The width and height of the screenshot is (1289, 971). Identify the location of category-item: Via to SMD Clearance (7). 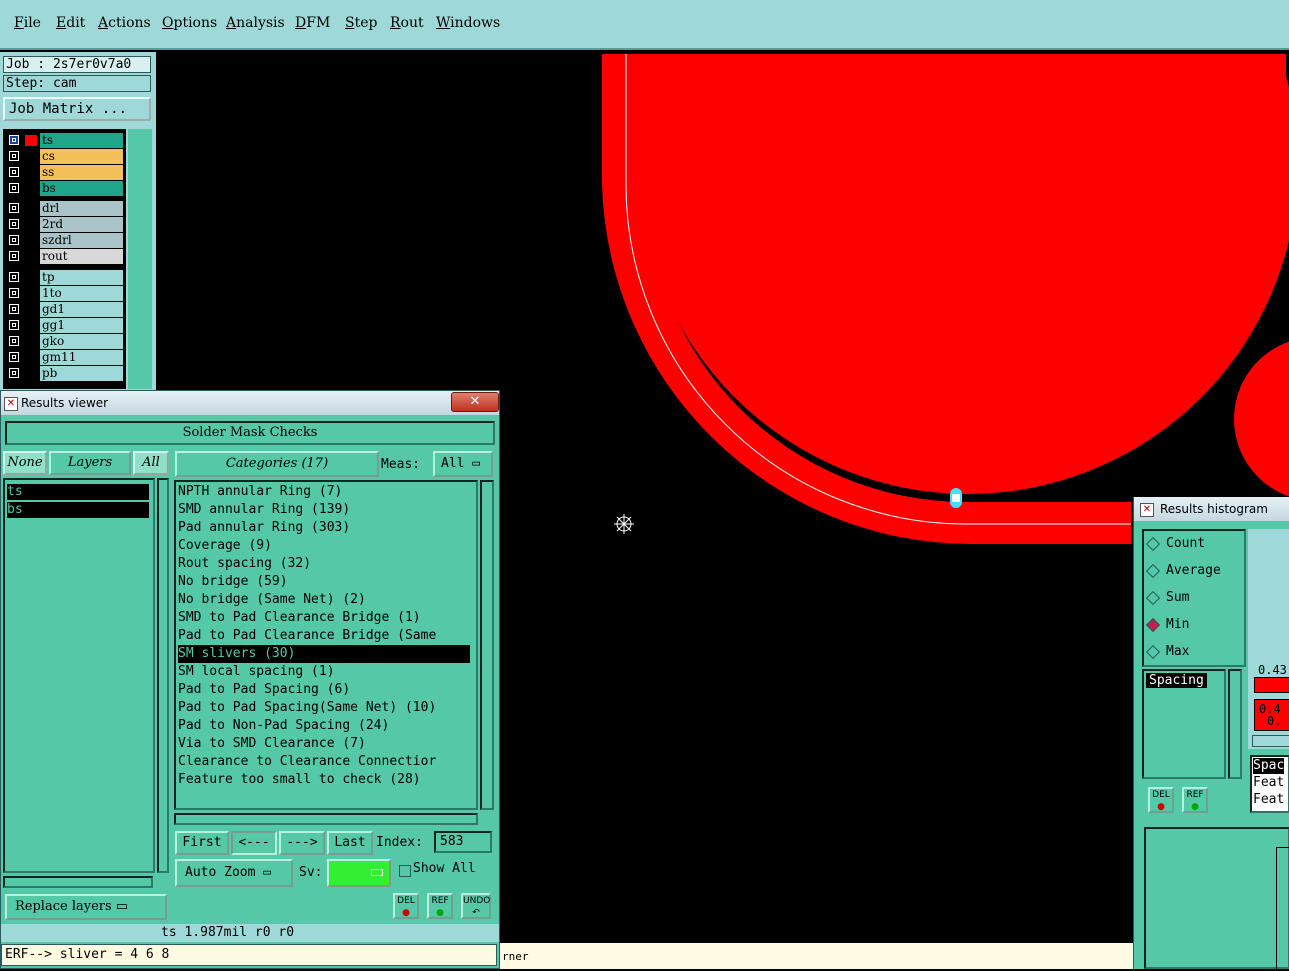
(324, 744).